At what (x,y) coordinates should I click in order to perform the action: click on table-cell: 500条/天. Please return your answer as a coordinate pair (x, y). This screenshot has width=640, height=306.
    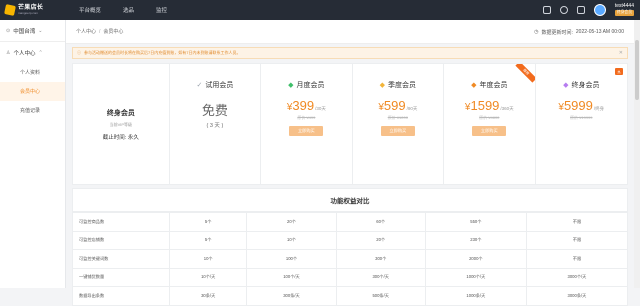
    Looking at the image, I should click on (380, 296).